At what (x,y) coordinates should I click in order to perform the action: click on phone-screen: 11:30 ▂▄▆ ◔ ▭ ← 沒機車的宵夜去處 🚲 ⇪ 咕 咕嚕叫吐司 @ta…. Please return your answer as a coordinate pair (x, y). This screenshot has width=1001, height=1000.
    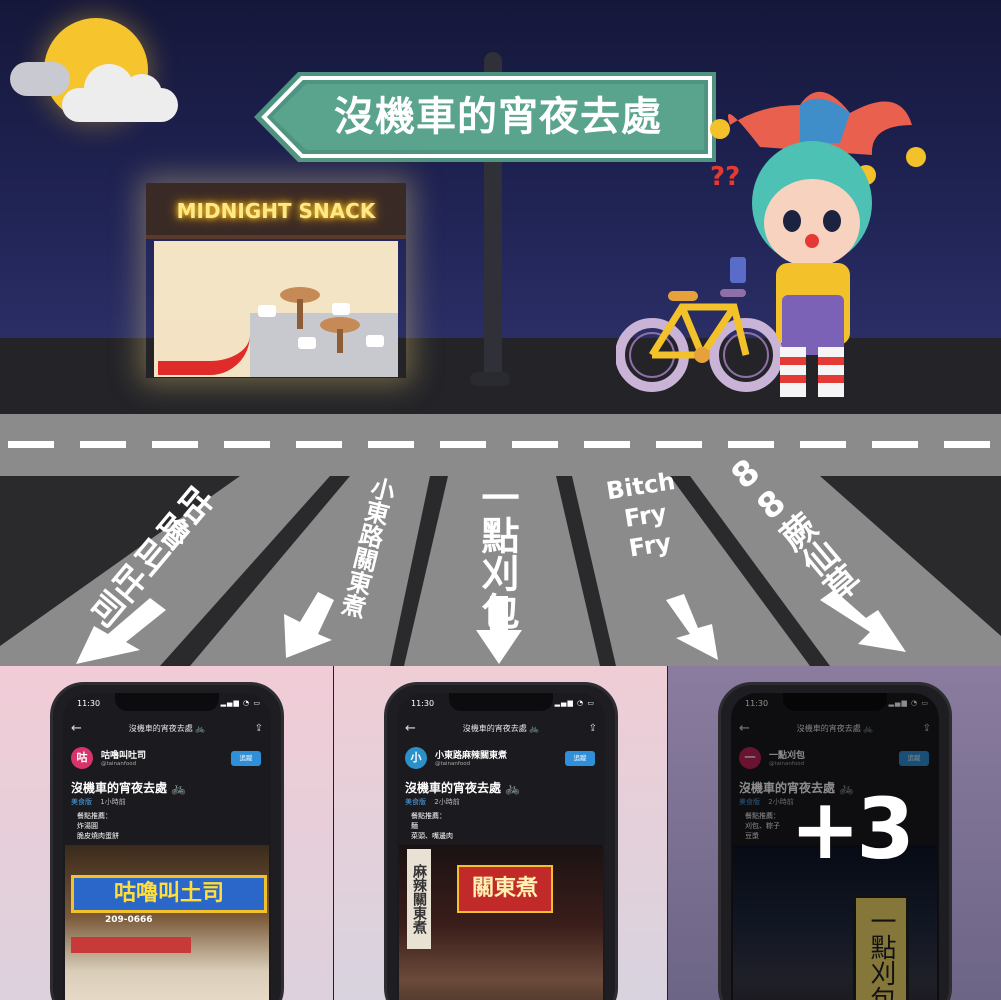
    Looking at the image, I should click on (167, 846).